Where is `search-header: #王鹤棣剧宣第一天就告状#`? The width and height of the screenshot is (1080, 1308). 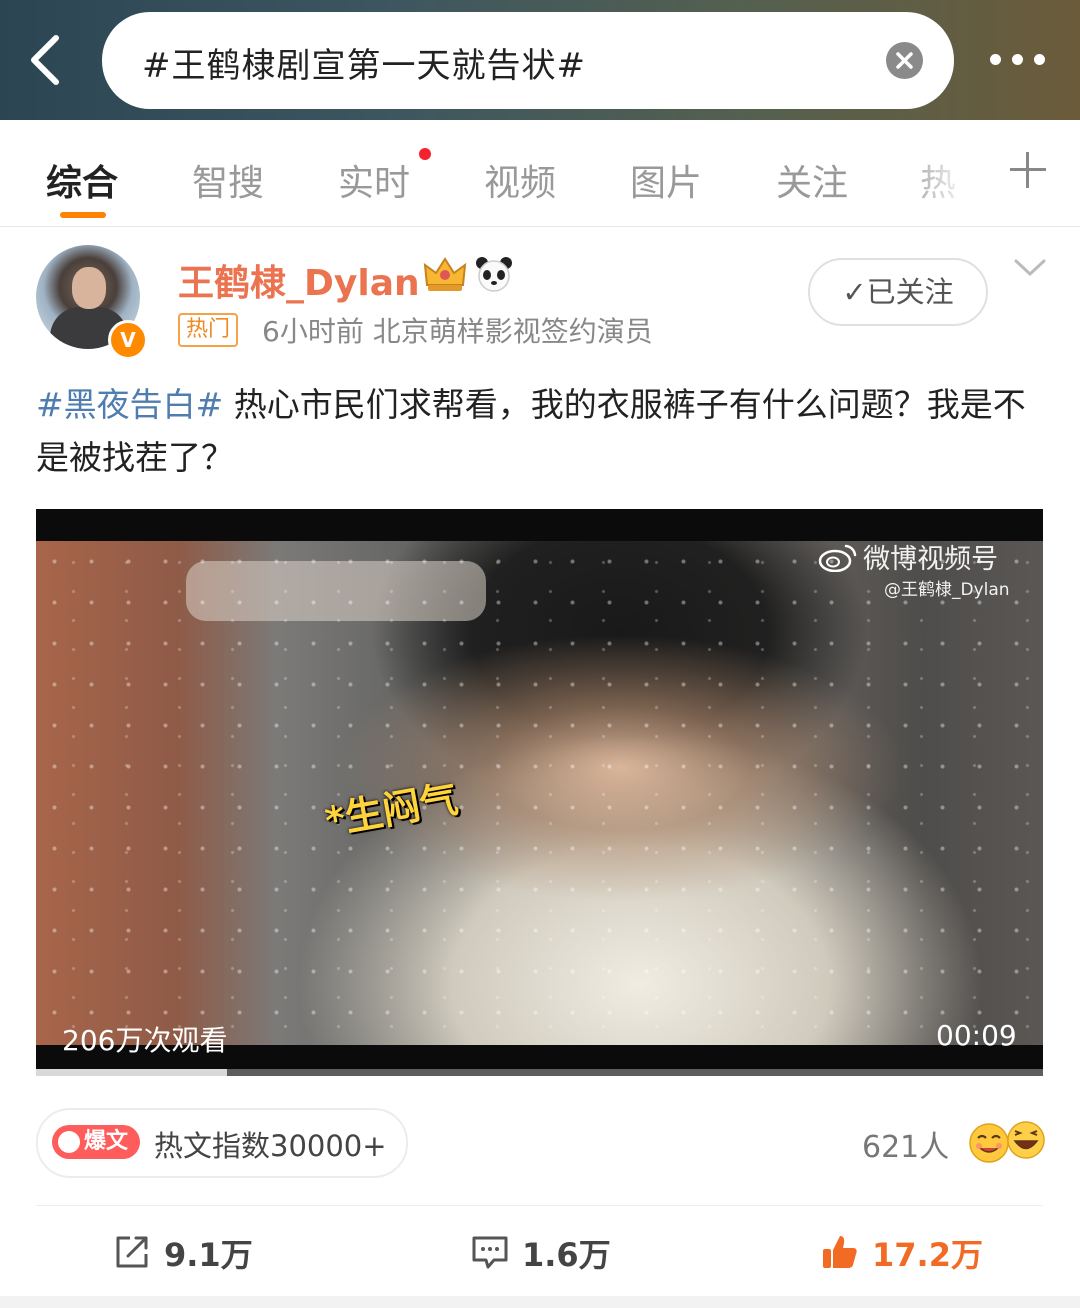 search-header: #王鹤棣剧宣第一天就告状# is located at coordinates (540, 60).